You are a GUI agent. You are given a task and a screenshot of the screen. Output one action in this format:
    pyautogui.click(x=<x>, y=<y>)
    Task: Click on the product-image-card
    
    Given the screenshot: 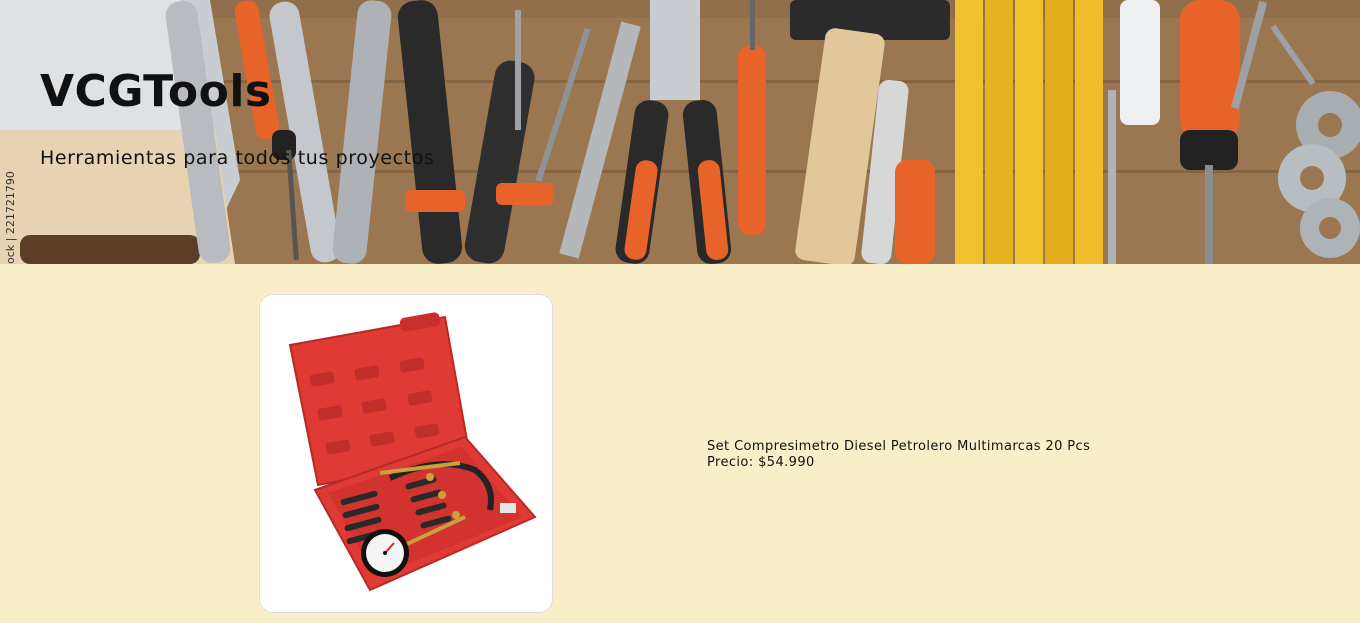 What is the action you would take?
    pyautogui.click(x=406, y=453)
    